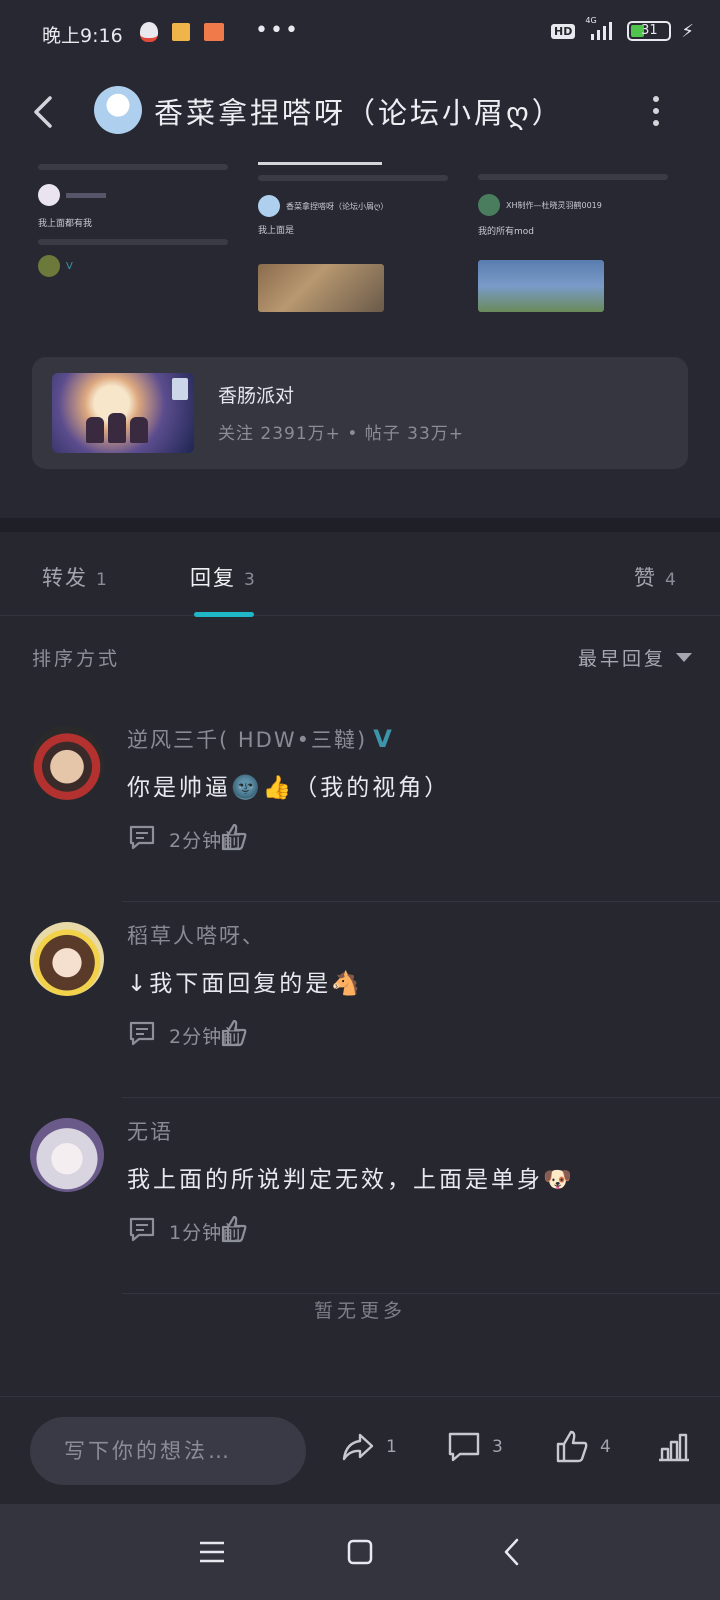 The width and height of the screenshot is (720, 1600). What do you see at coordinates (656, 111) in the screenshot?
I see `more-options-button` at bounding box center [656, 111].